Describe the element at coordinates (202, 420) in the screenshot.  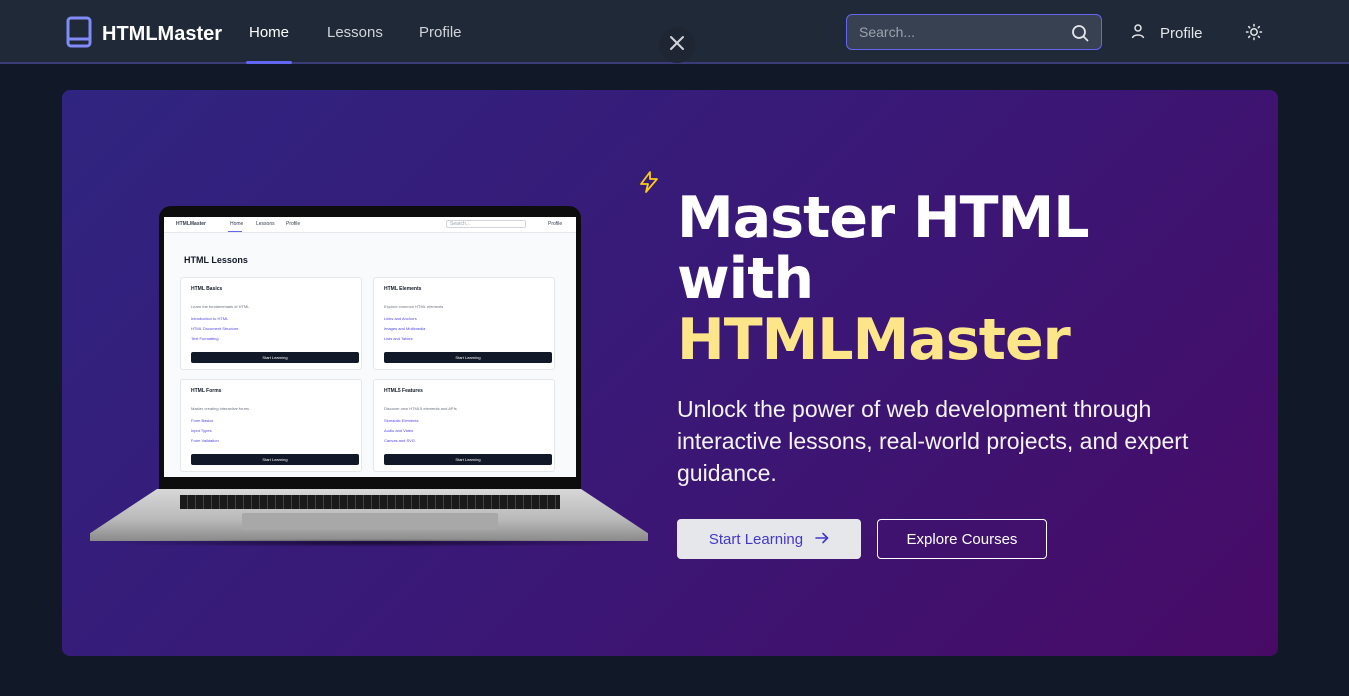
I see `mini-card-link: Form Basics` at that location.